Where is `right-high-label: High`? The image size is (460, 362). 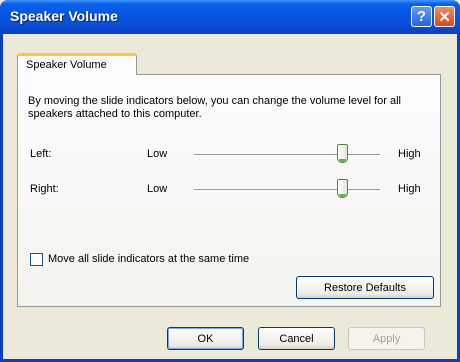 right-high-label: High is located at coordinates (409, 189).